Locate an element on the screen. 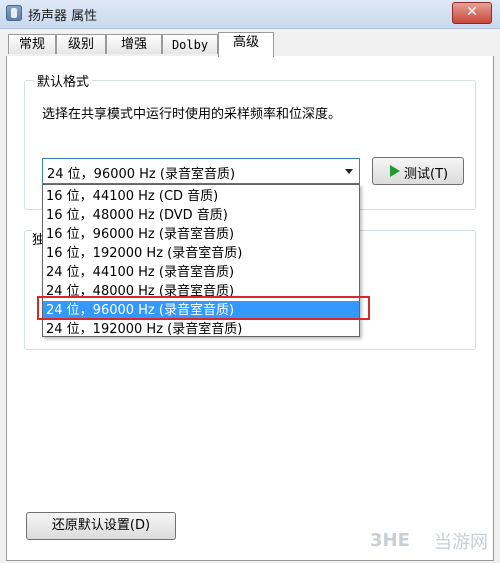  test-button-label: 测试(T) is located at coordinates (426, 174).